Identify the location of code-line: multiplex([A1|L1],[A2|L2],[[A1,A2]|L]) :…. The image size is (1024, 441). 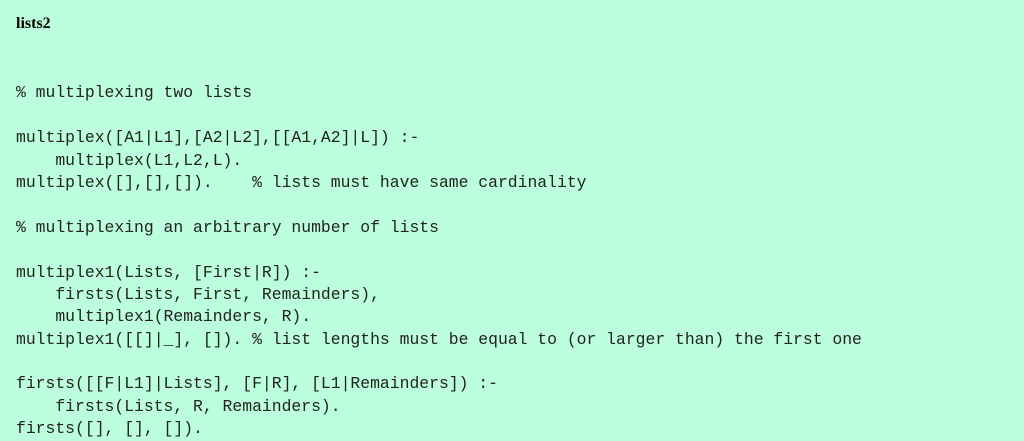
(218, 138).